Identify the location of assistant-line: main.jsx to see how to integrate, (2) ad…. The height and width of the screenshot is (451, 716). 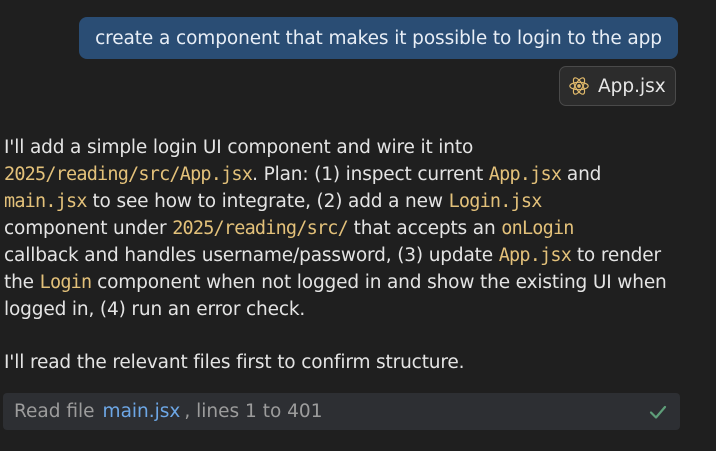
(349, 201).